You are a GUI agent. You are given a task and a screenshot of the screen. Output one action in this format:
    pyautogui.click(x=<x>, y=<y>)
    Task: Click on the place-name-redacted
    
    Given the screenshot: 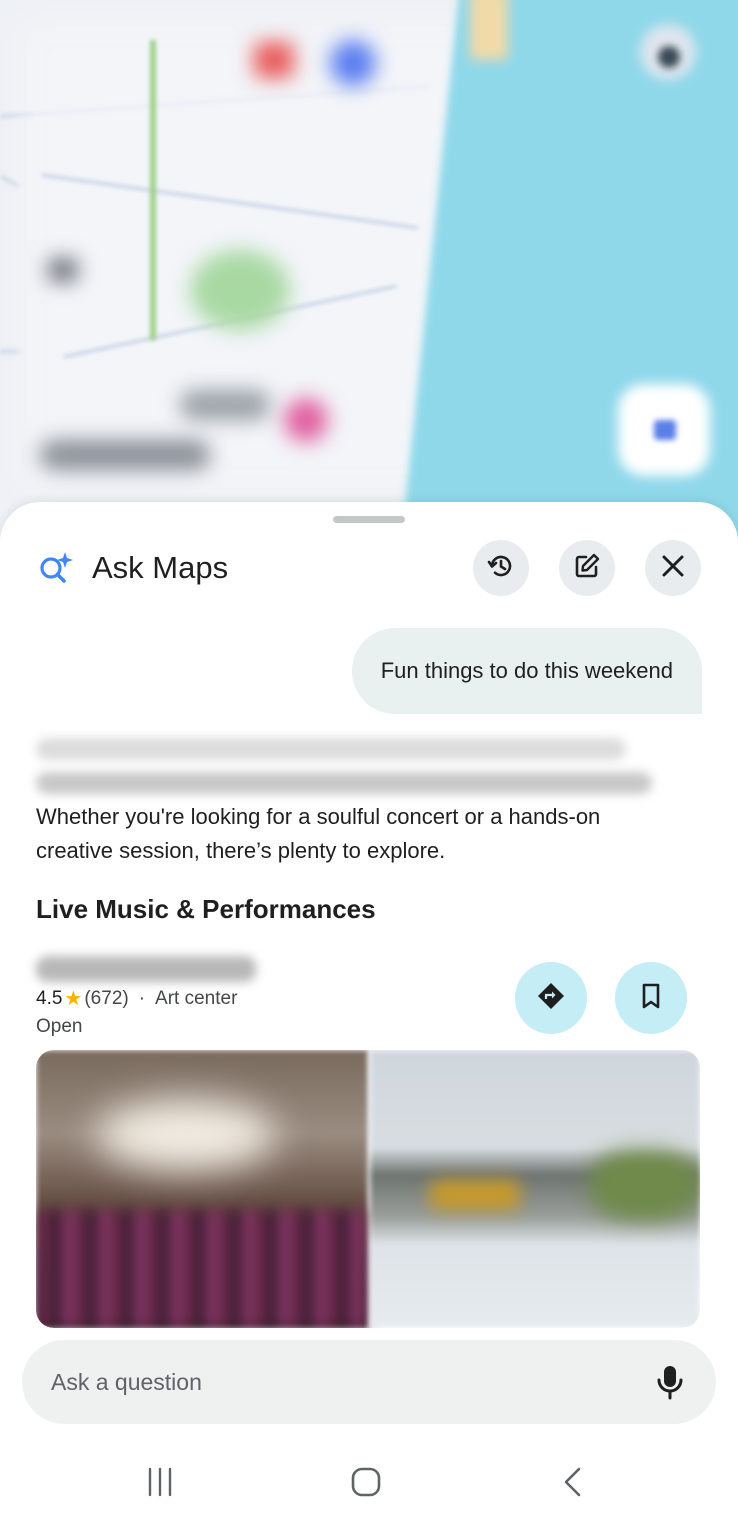 What is the action you would take?
    pyautogui.click(x=146, y=969)
    